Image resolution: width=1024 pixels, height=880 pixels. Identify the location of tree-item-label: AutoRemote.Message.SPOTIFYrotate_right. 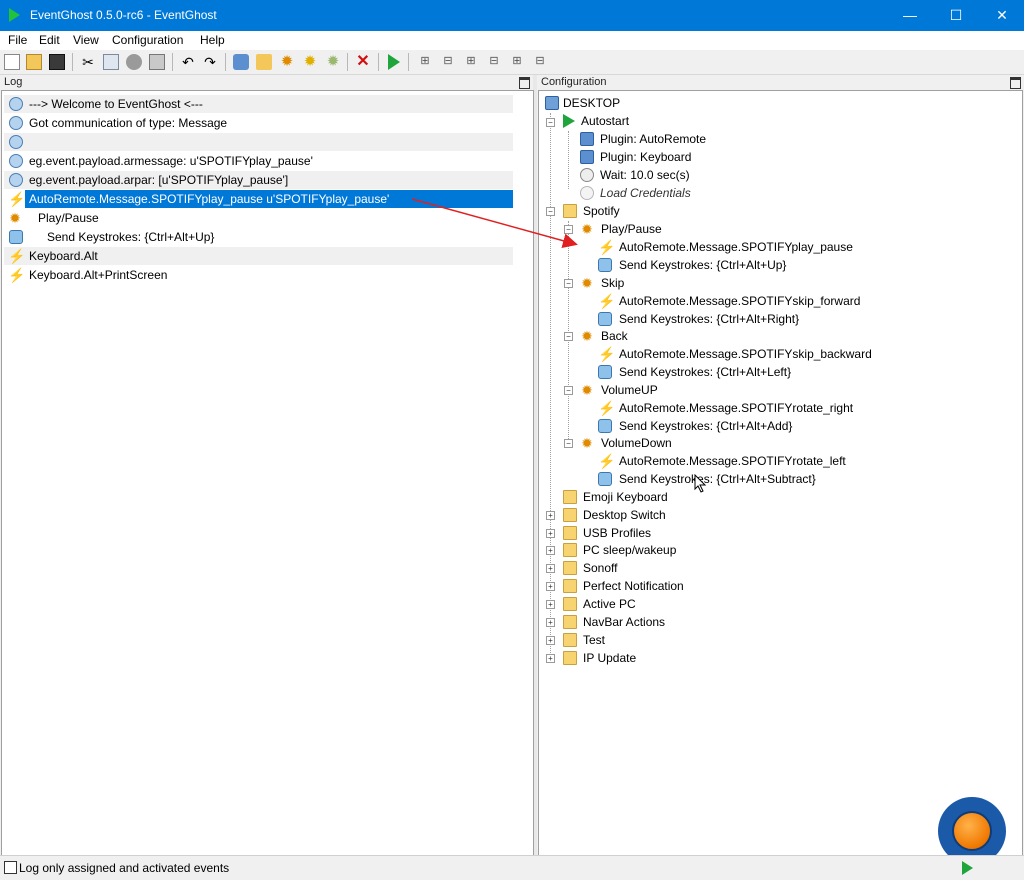
(736, 408).